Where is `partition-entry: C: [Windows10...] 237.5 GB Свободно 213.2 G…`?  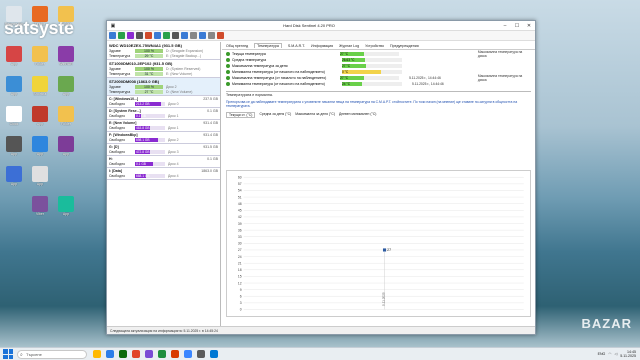
partition-entry: C: [Windows10...] 237.5 GB Свободно 213.2 G… is located at coordinates (163, 102).